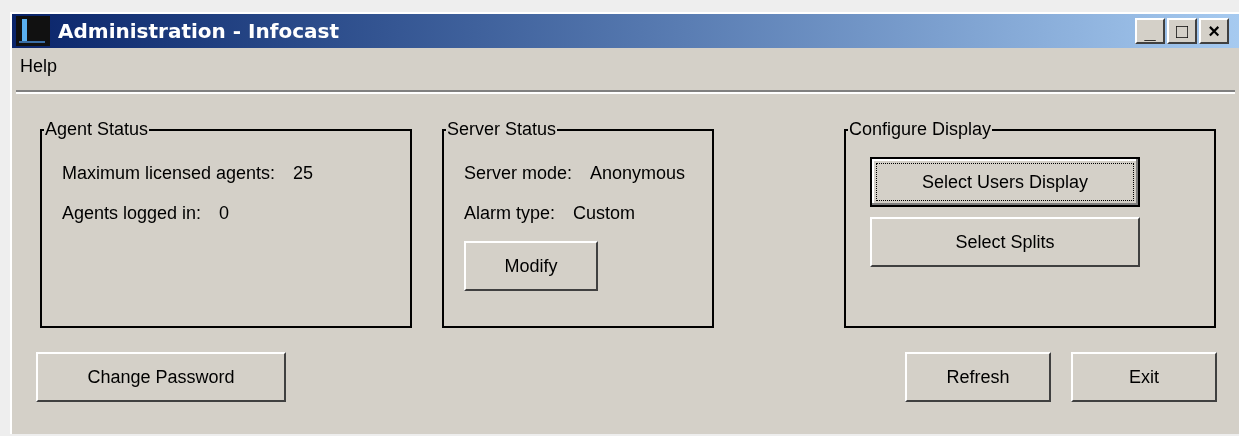  What do you see at coordinates (1005, 182) in the screenshot?
I see `push-button: Select Users Display` at bounding box center [1005, 182].